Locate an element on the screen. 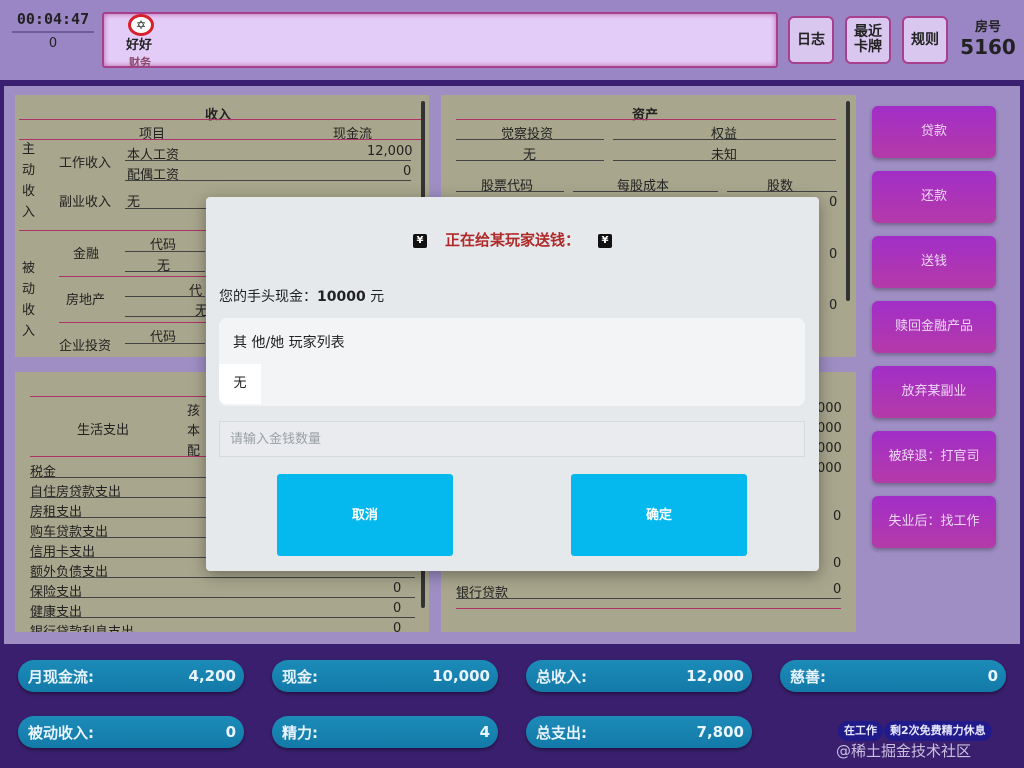 This screenshot has width=1024, height=768. top-bar: 00:04:47 0 ✡ 好好 财务 日志 最近 卡牌 规则 房号 5160 is located at coordinates (512, 40).